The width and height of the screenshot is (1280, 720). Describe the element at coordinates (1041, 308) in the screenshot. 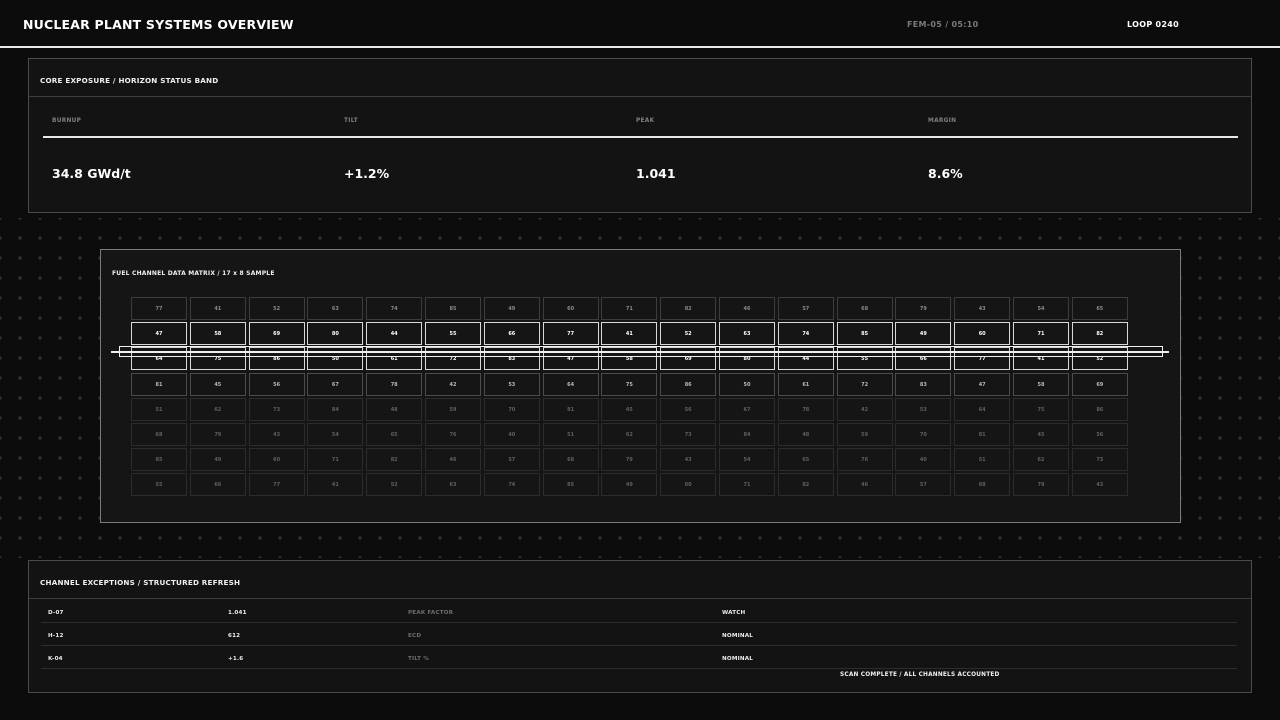

I see `matrix-cell: 54` at that location.